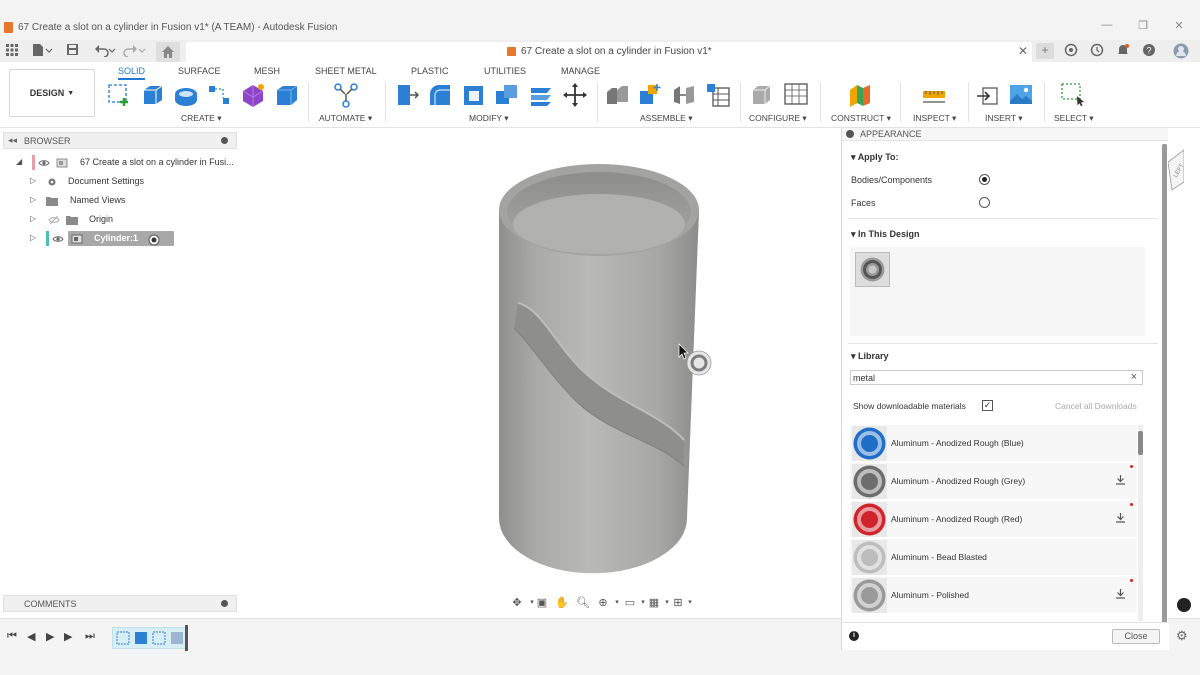  Describe the element at coordinates (762, 95) in the screenshot. I see `configure-icon` at that location.